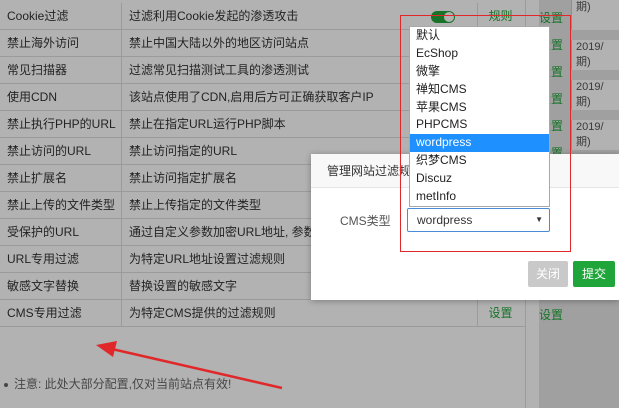 Image resolution: width=619 pixels, height=408 pixels. Describe the element at coordinates (197, 368) in the screenshot. I see `arrow-shaft` at that location.